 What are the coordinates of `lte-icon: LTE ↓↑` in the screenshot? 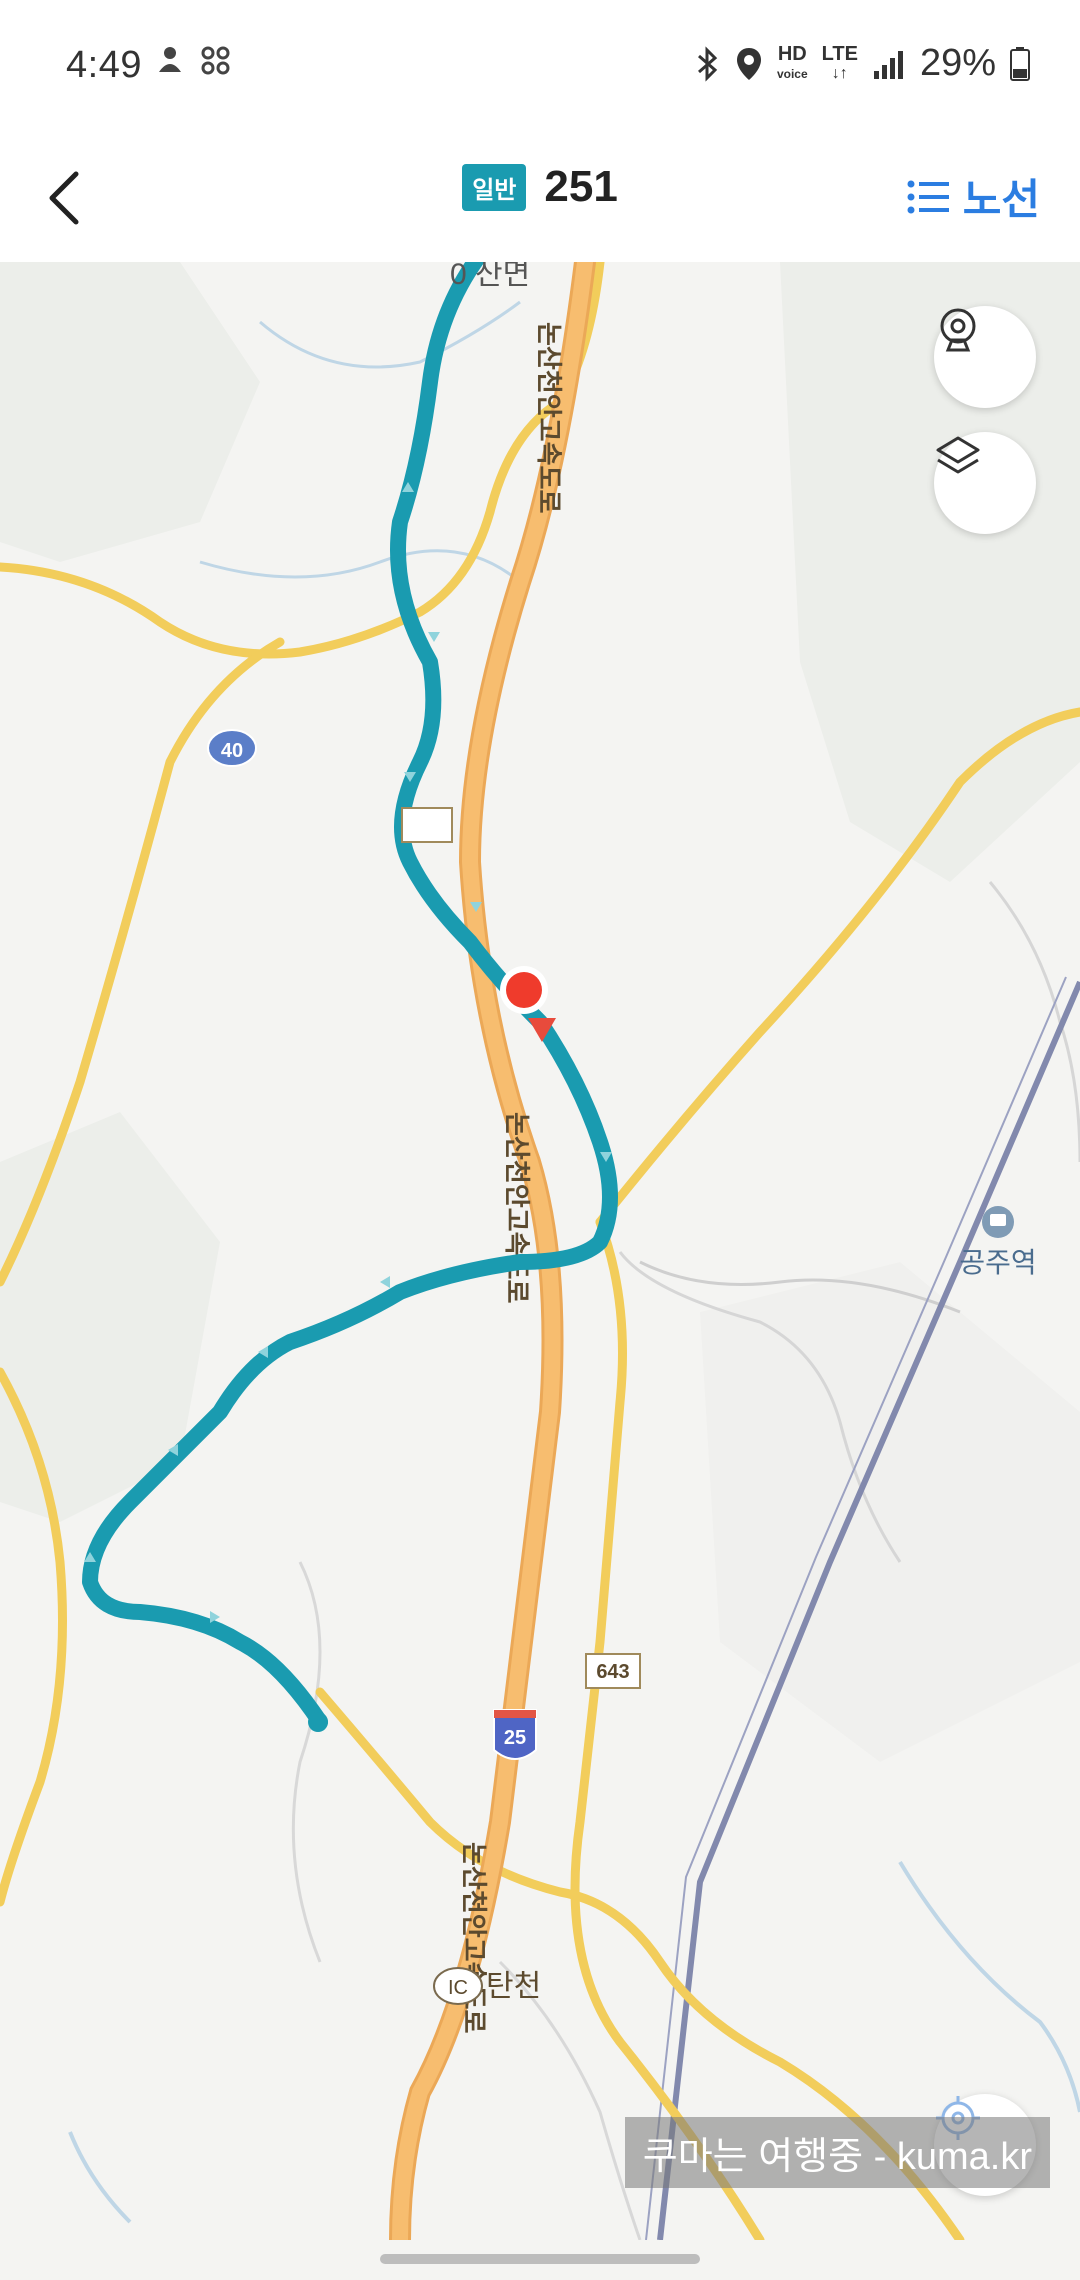 It's located at (839, 62).